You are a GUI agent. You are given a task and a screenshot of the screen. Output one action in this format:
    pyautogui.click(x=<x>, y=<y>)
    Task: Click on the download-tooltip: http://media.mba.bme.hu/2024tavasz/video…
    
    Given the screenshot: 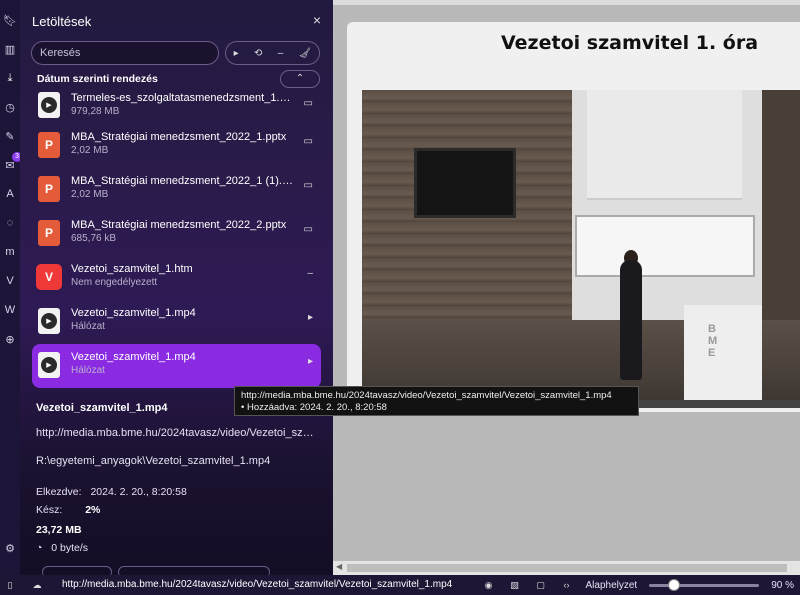 What is the action you would take?
    pyautogui.click(x=436, y=401)
    